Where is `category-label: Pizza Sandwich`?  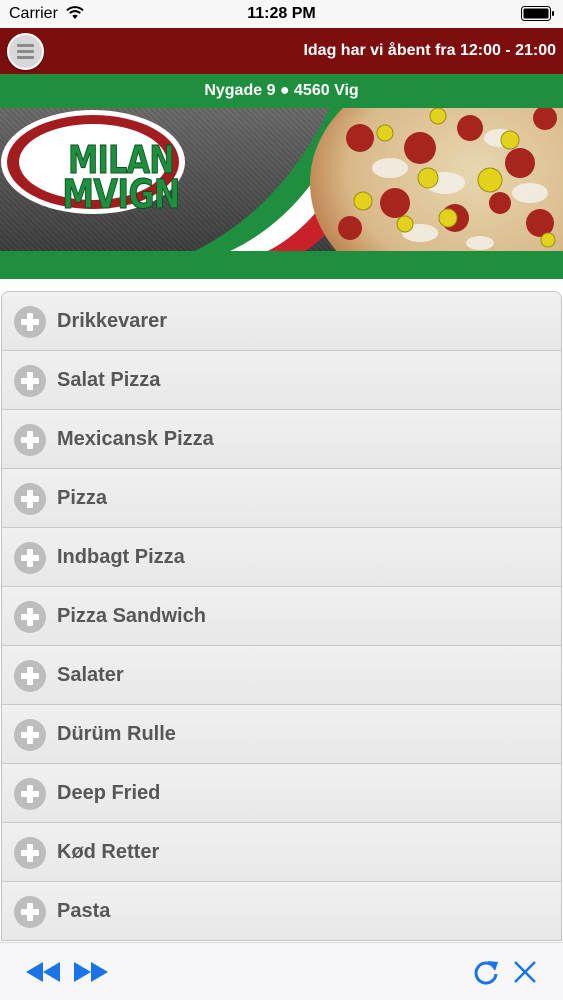
category-label: Pizza Sandwich is located at coordinates (131, 616).